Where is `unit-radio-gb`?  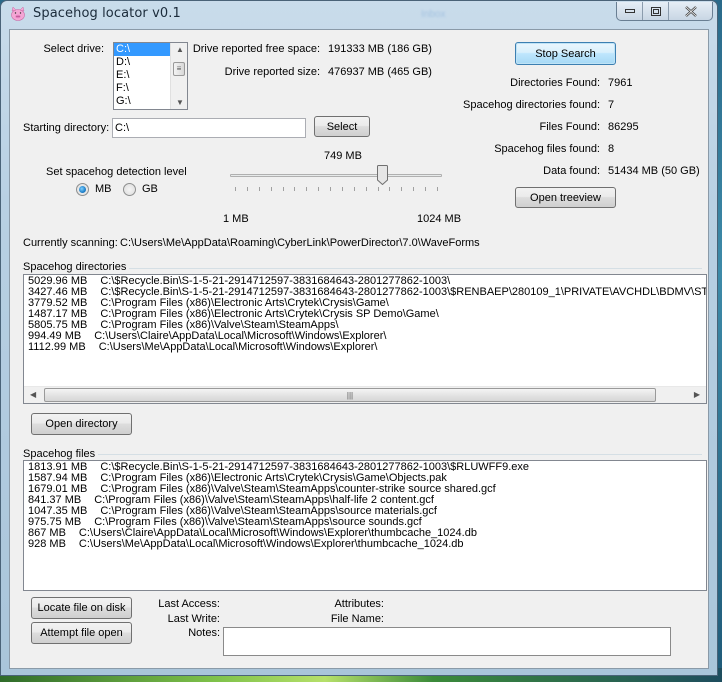
unit-radio-gb is located at coordinates (129, 189).